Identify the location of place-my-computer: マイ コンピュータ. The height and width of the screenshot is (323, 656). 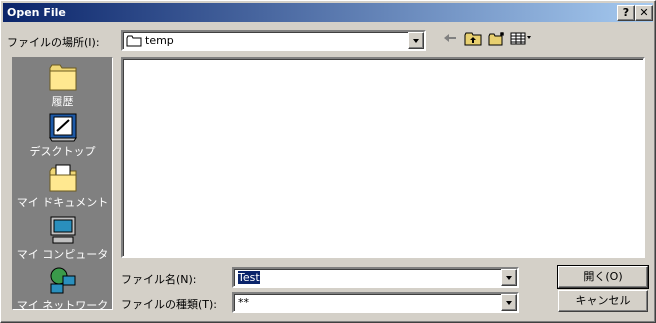
(62, 238).